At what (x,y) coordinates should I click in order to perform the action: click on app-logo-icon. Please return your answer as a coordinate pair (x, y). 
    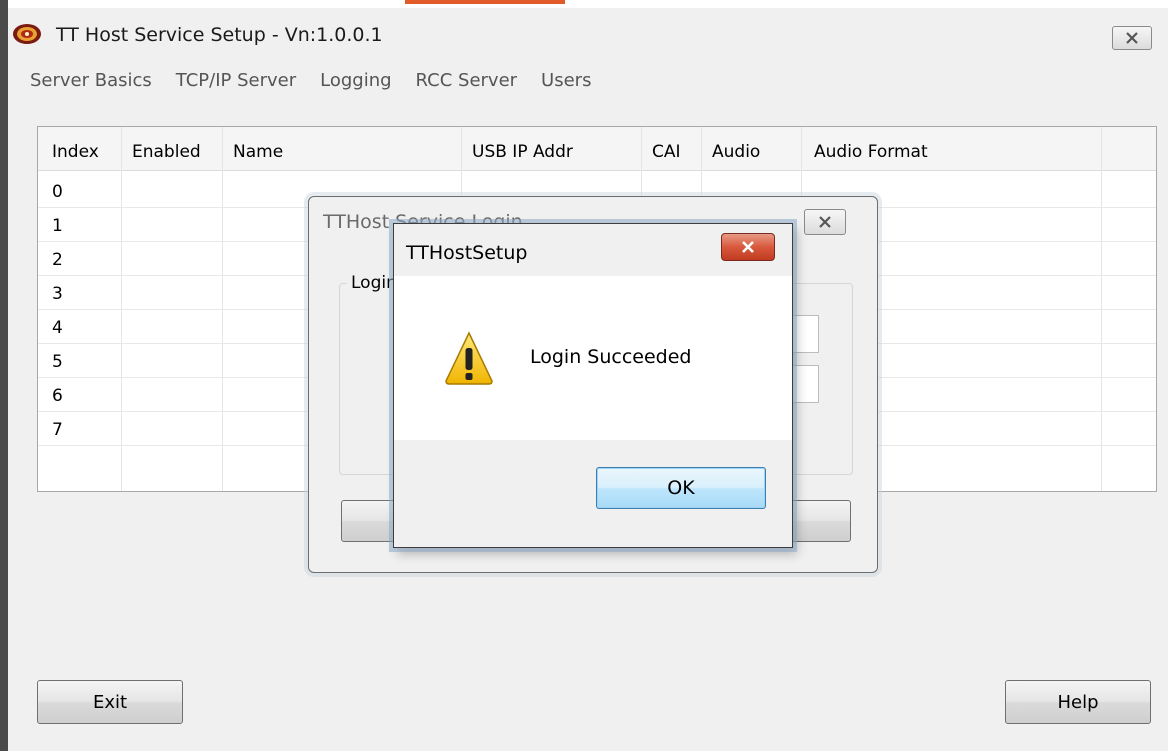
    Looking at the image, I should click on (27, 34).